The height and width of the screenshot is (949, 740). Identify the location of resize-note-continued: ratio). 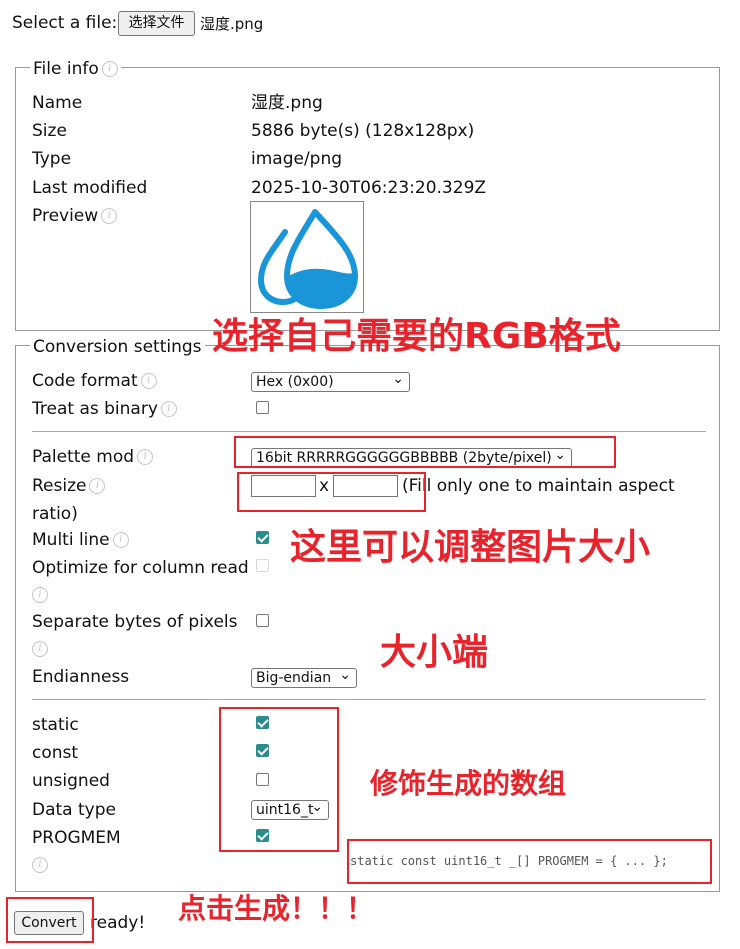
(55, 514).